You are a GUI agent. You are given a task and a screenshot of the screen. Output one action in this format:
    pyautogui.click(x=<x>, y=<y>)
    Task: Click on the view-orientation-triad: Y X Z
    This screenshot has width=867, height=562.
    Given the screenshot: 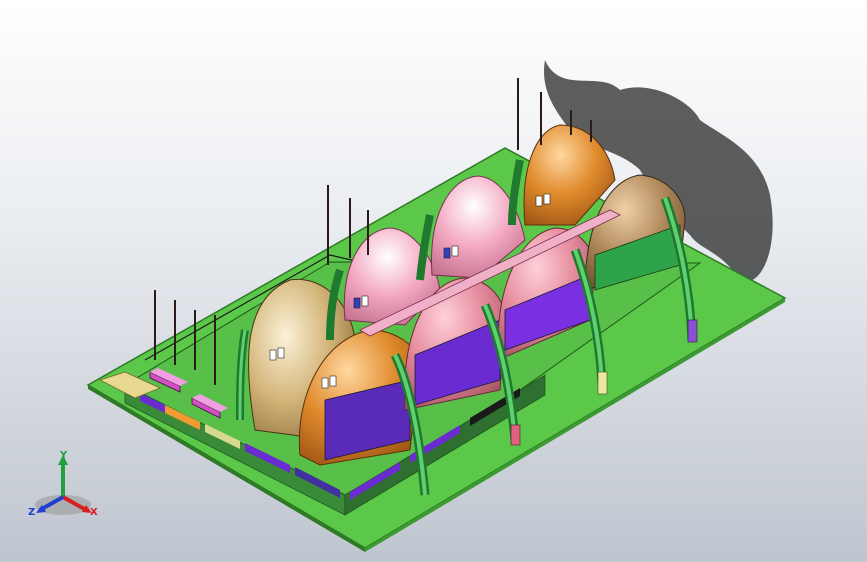 What is the action you would take?
    pyautogui.click(x=63, y=484)
    